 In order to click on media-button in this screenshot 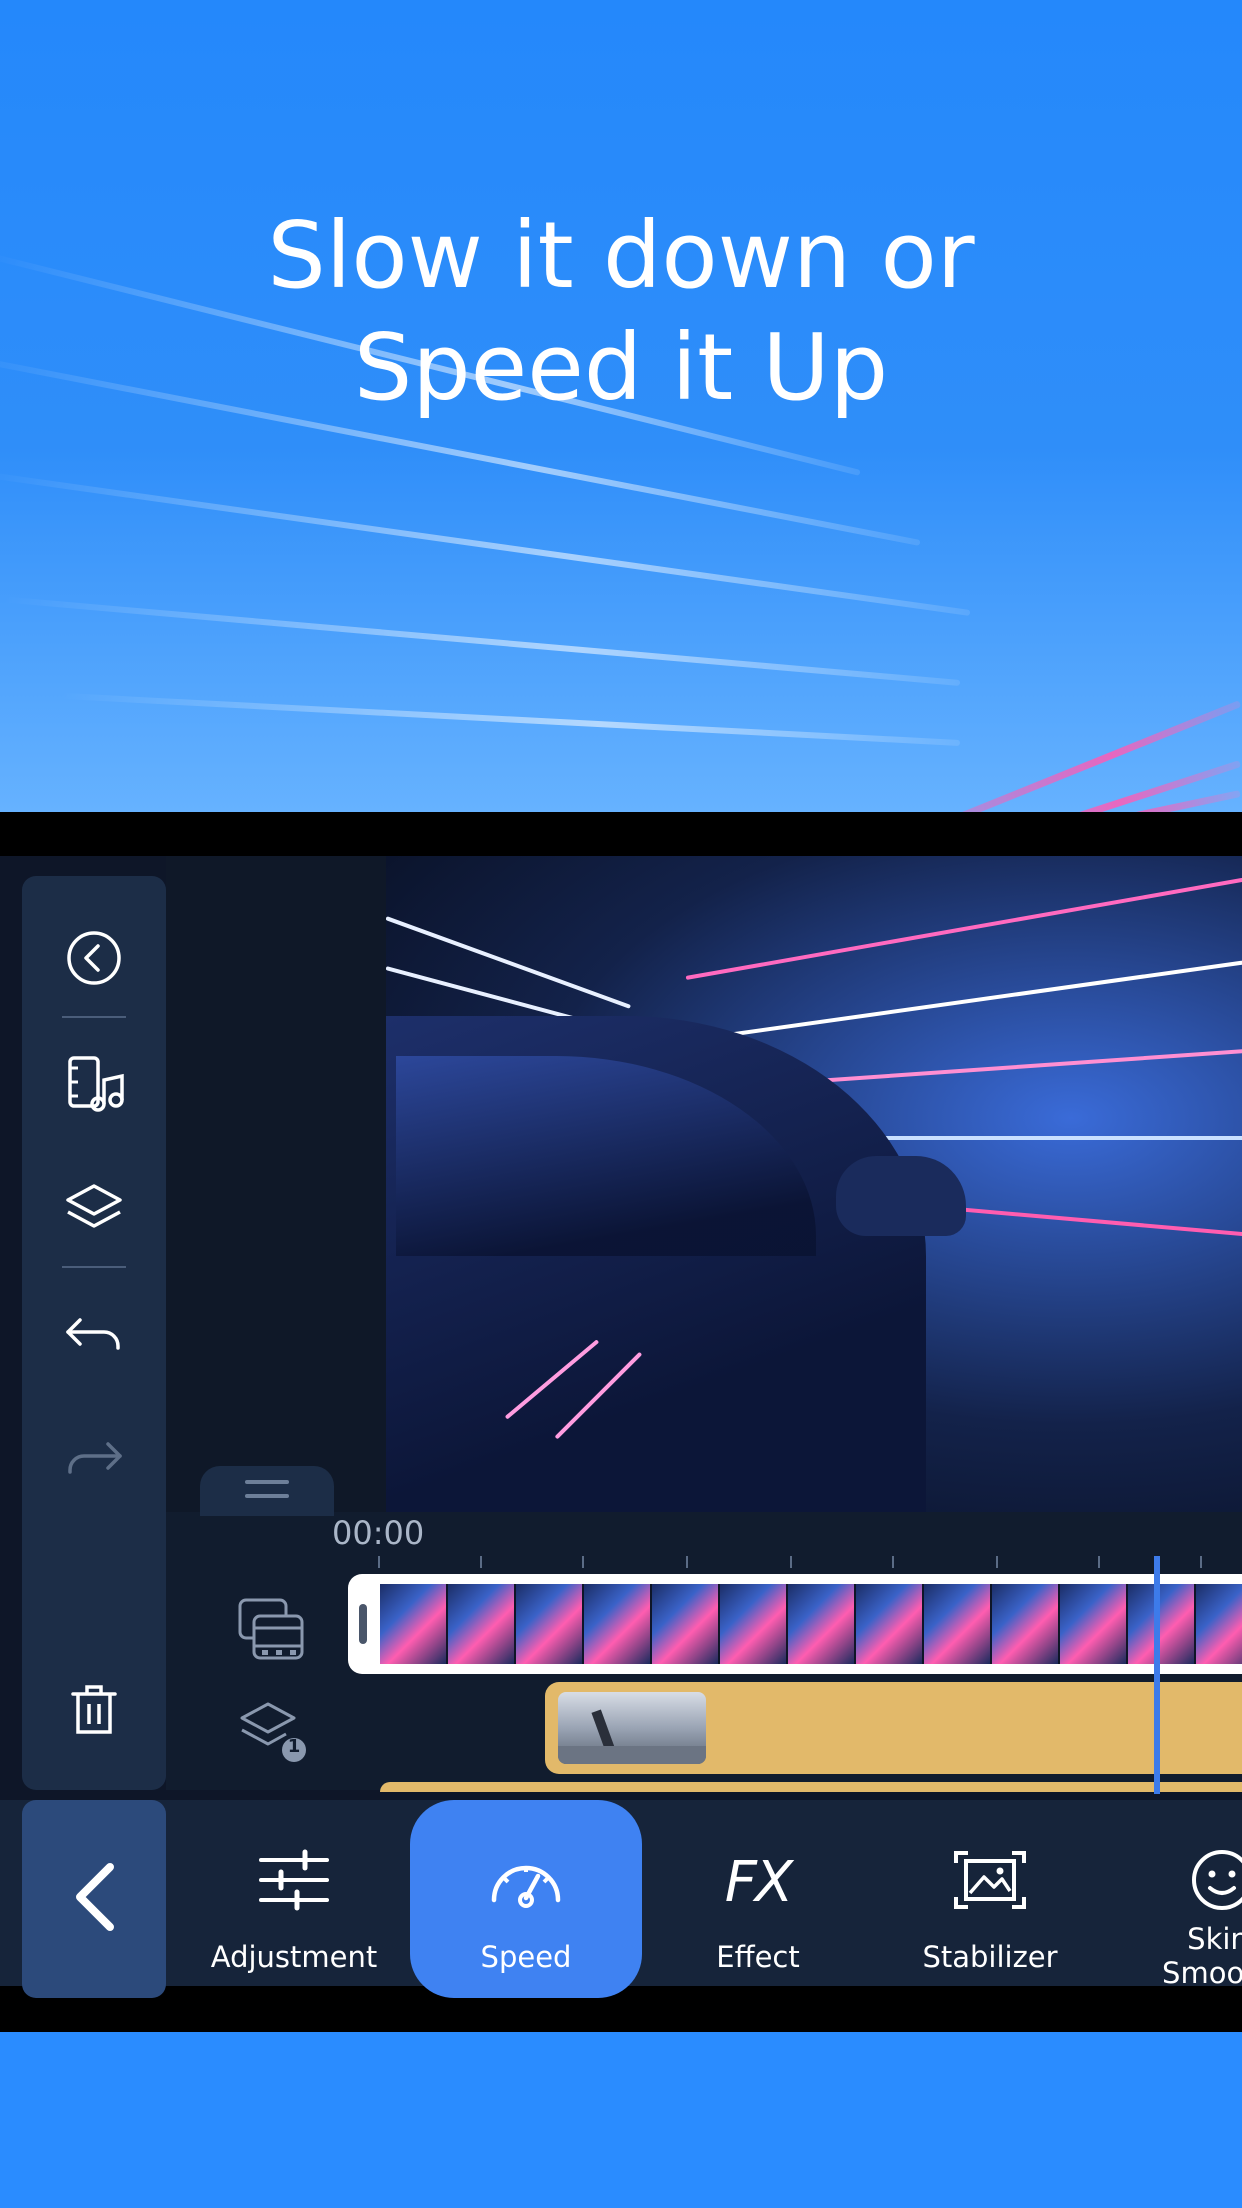, I will do `click(94, 1086)`.